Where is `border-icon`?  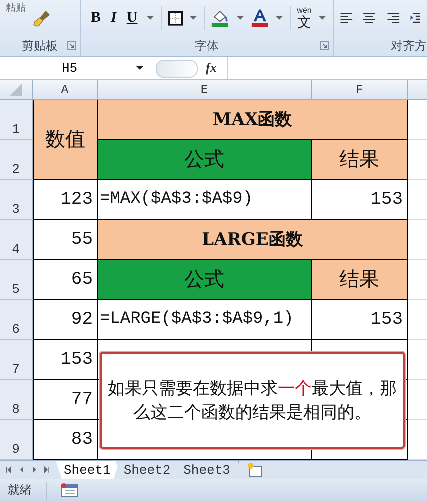 border-icon is located at coordinates (176, 18).